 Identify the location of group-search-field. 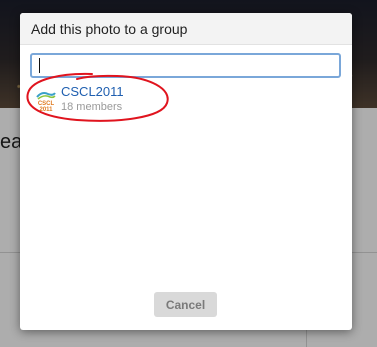
(185, 65).